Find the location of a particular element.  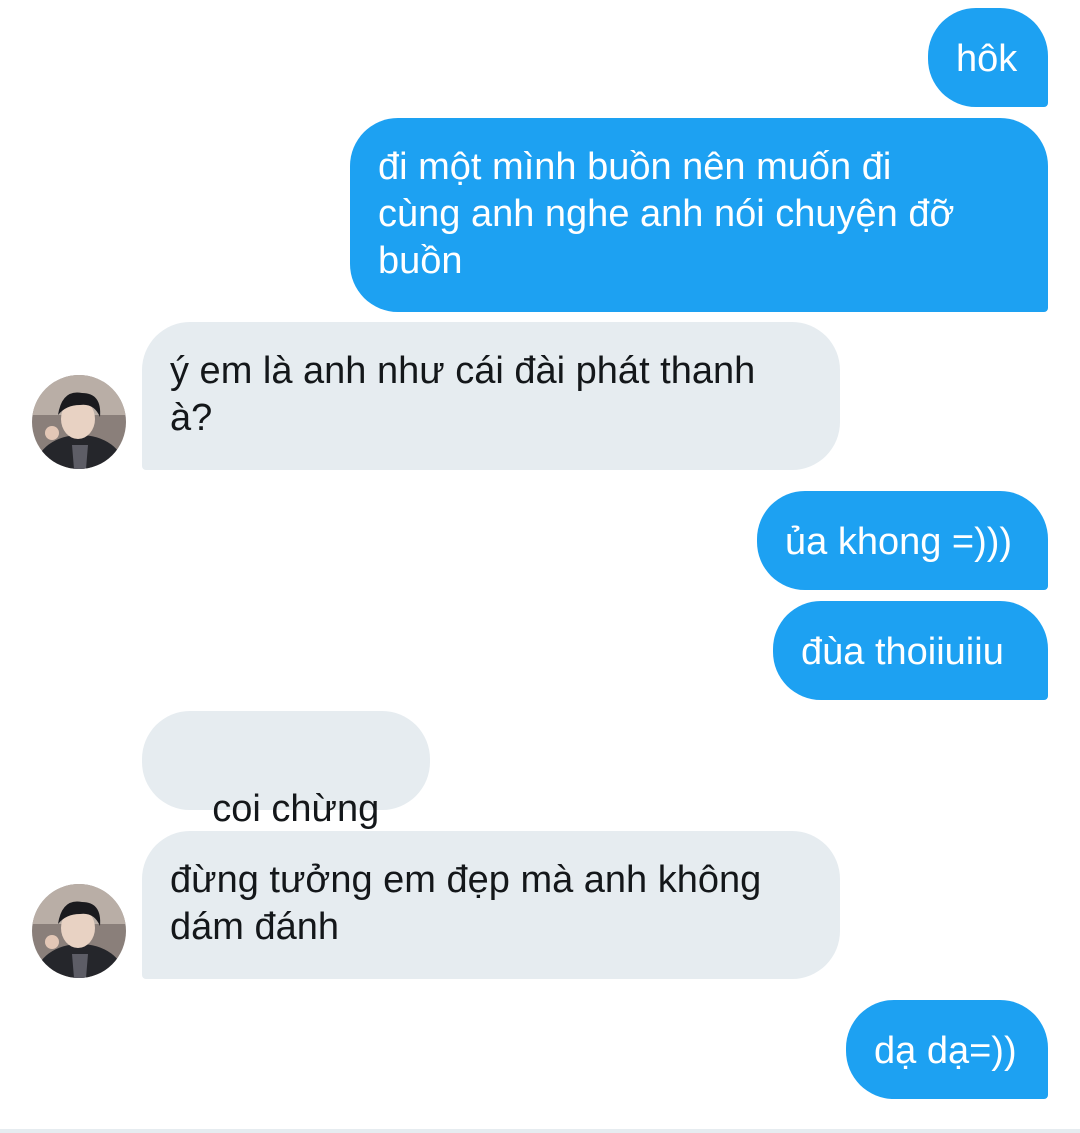

incoming-message-bubble: ý em là anh như cái đài phát thanh à? is located at coordinates (491, 396).